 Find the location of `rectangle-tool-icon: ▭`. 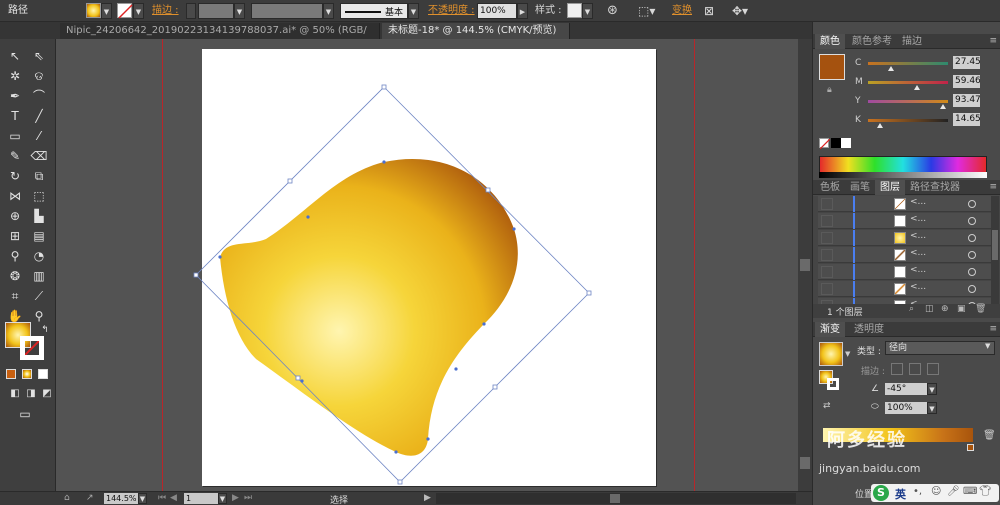

rectangle-tool-icon: ▭ is located at coordinates (15, 136).